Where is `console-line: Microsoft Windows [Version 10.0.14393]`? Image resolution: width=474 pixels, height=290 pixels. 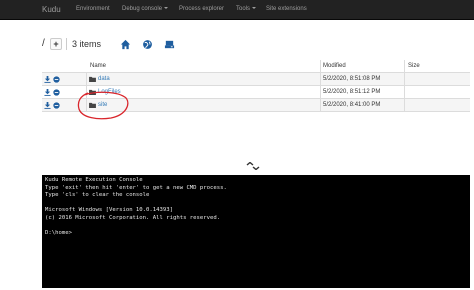
console-line: Microsoft Windows [Version 10.0.14393] is located at coordinates (109, 210).